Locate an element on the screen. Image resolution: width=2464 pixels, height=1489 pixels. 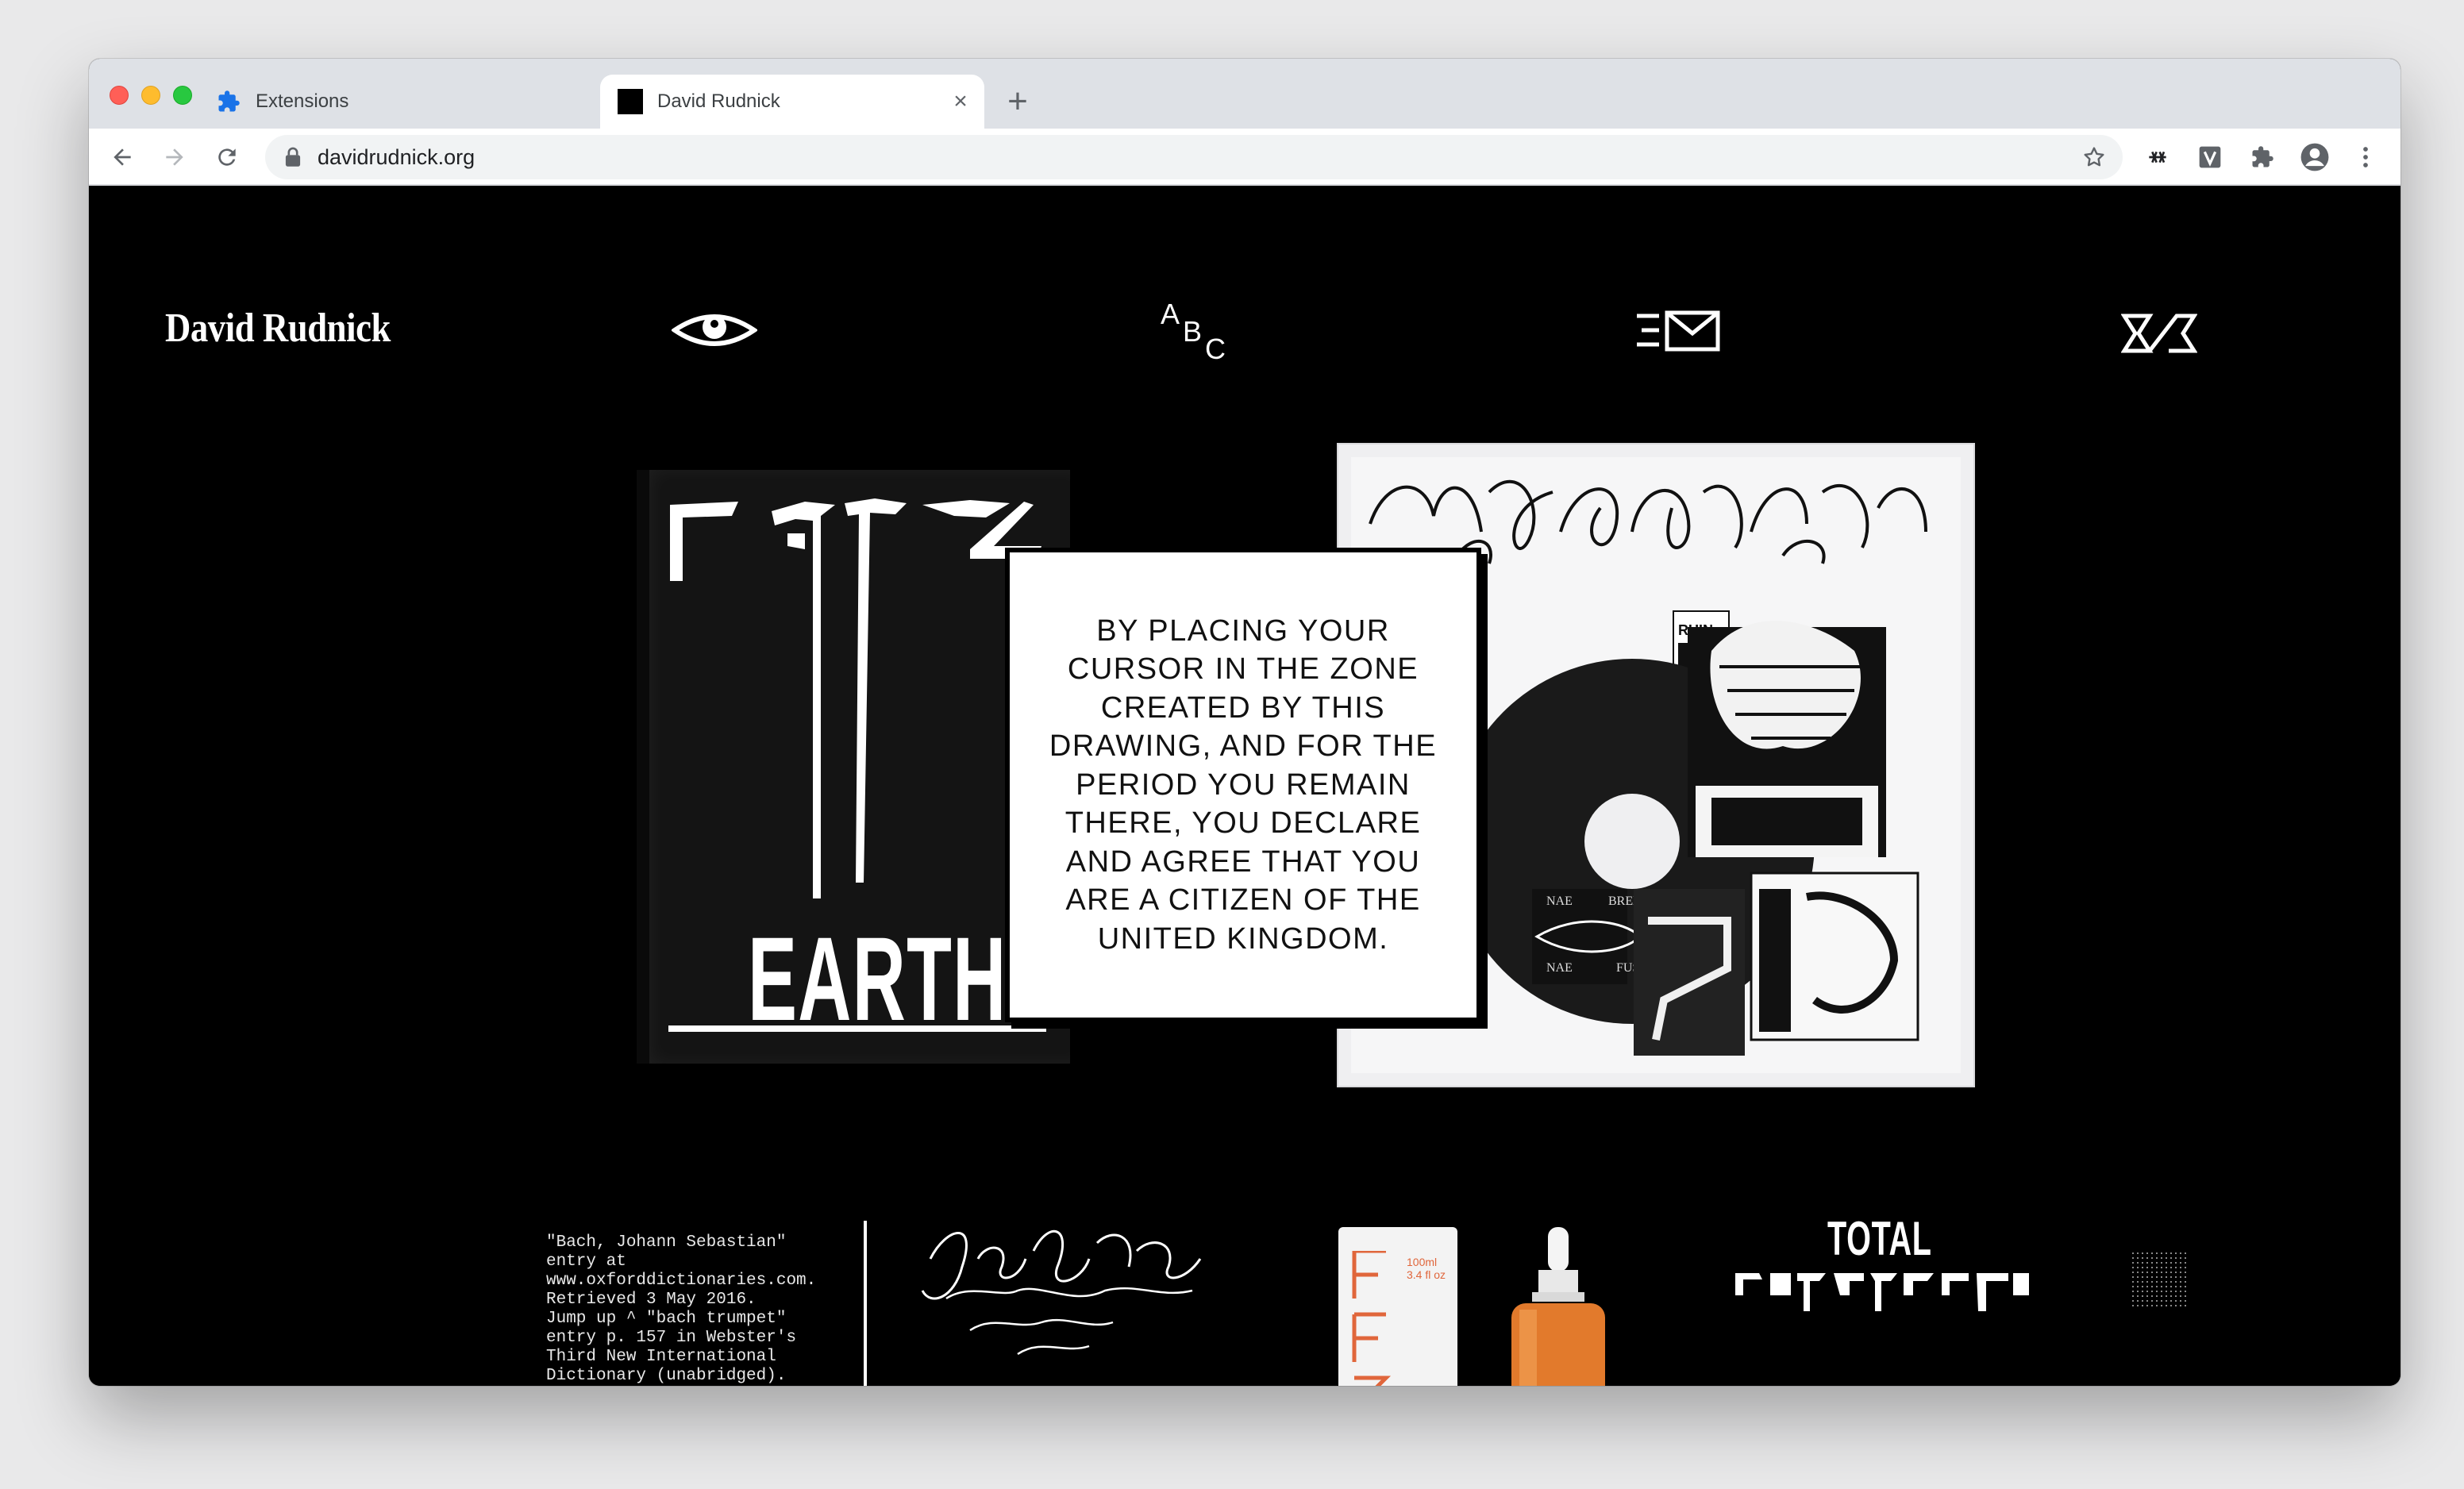
rudnick-logo-icon is located at coordinates (2159, 333).